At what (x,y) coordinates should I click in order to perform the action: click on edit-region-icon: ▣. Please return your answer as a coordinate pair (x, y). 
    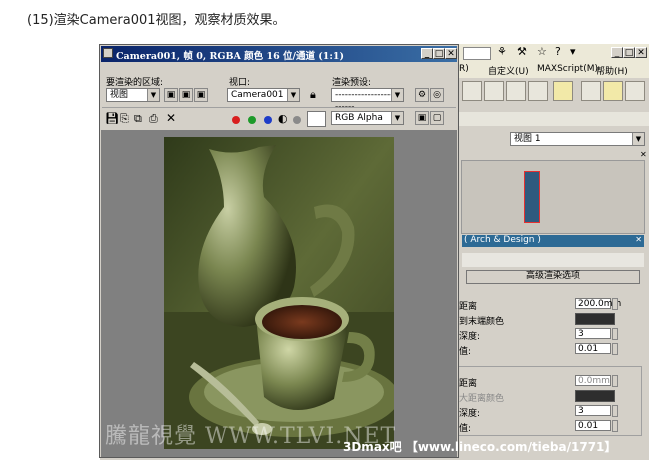
    Looking at the image, I should click on (171, 95).